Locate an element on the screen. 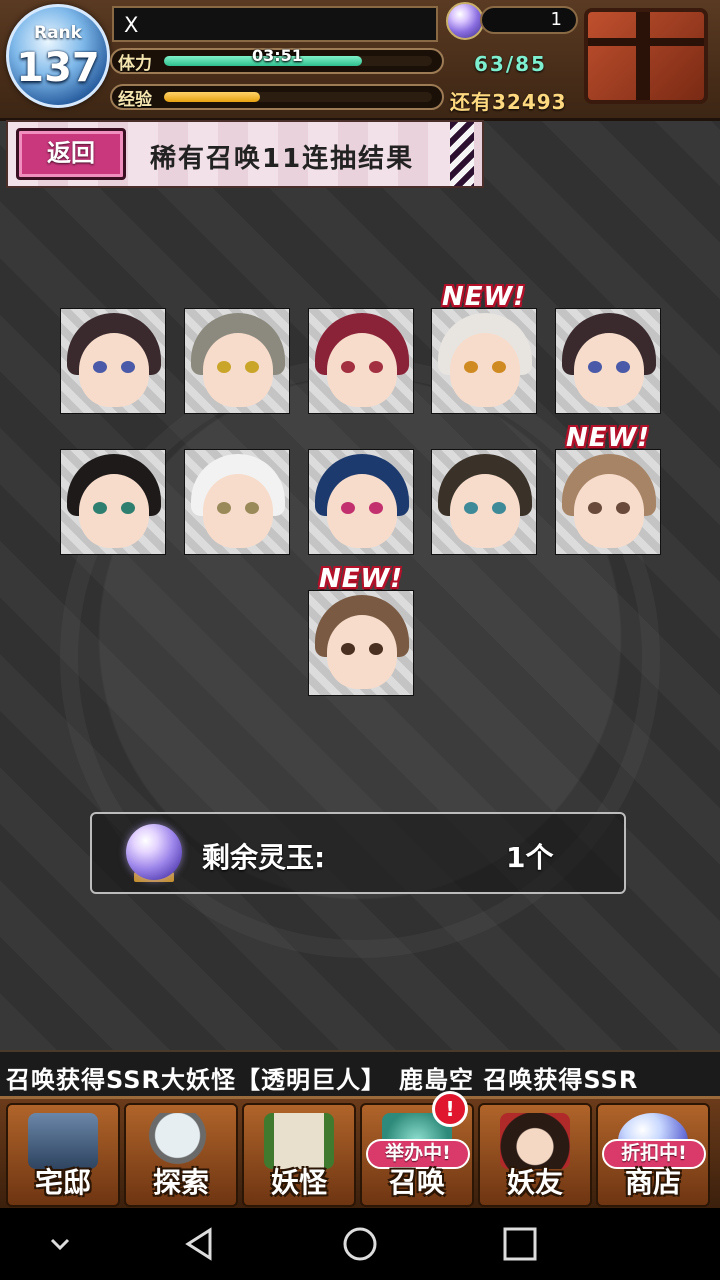 This screenshot has width=720, height=1280. exp-bar: 经验 is located at coordinates (277, 97).